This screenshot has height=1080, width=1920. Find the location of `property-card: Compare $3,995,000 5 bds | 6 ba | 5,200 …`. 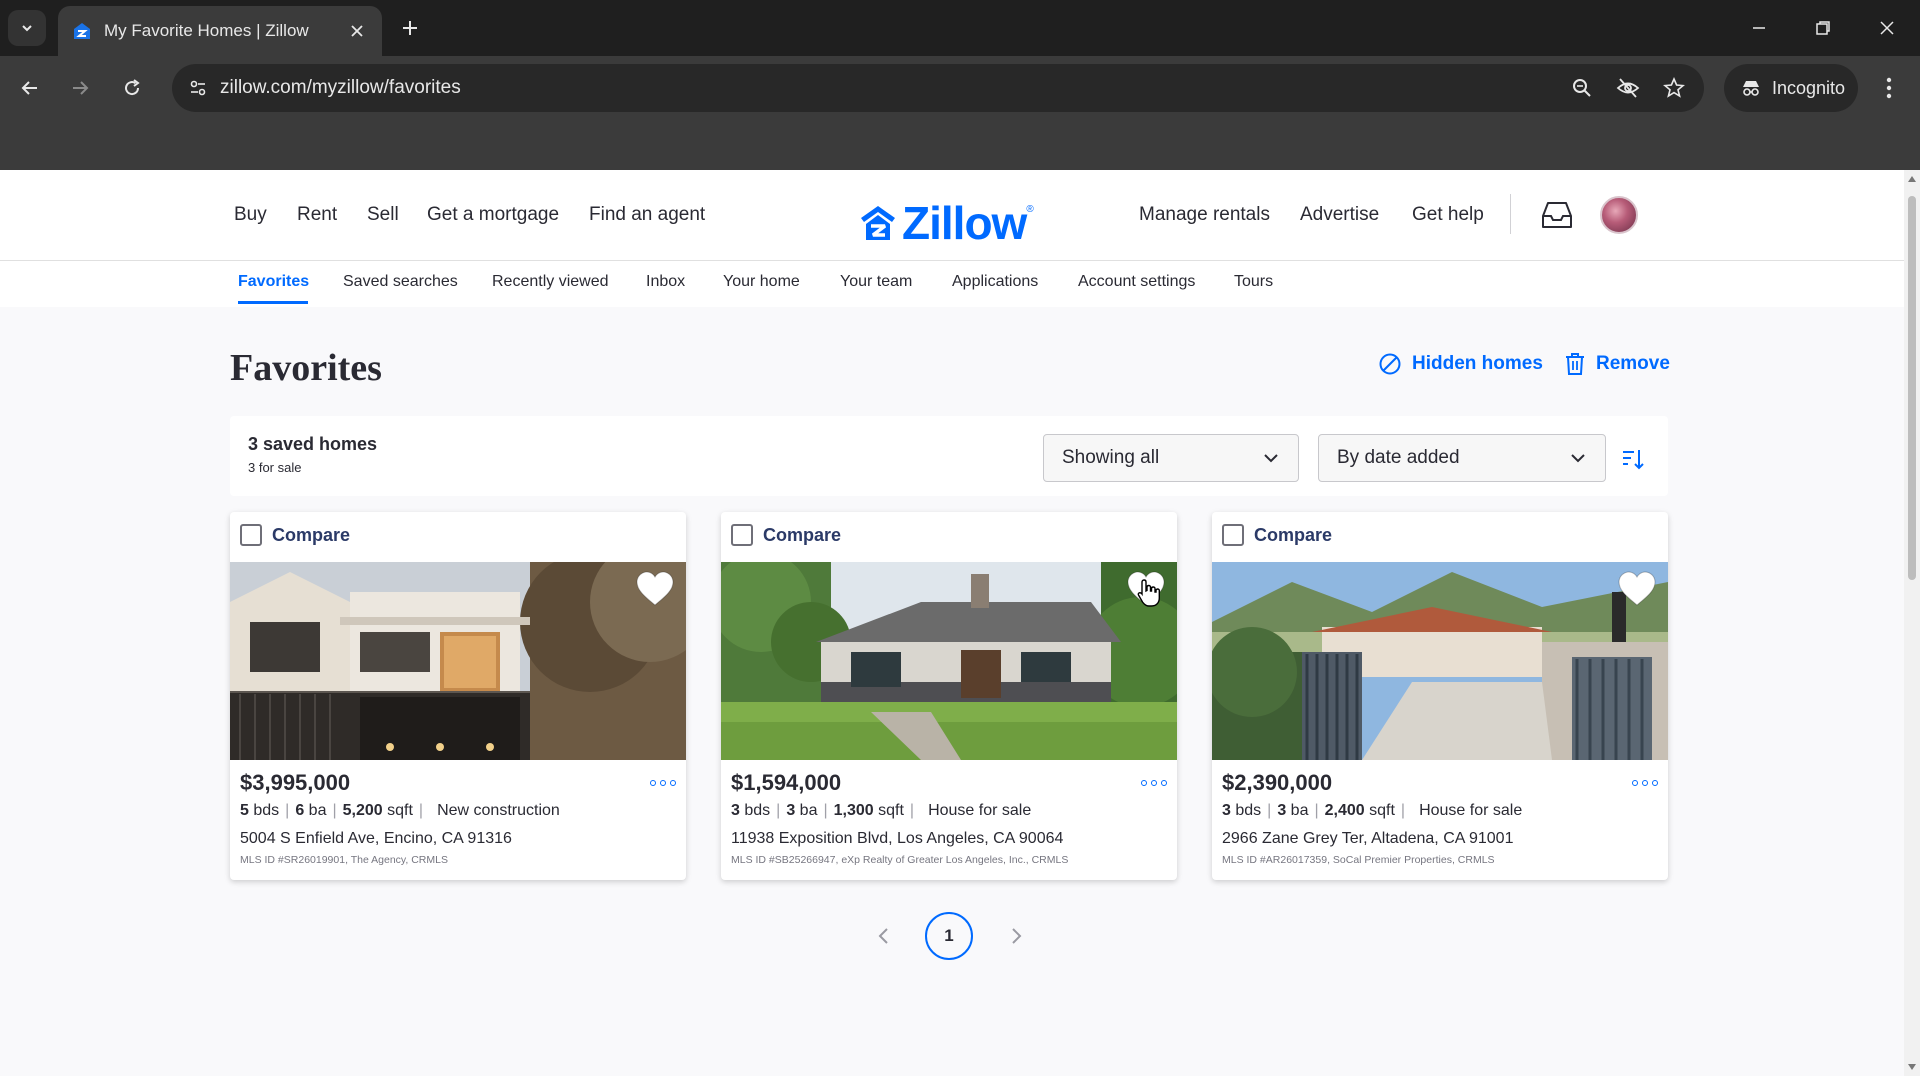

property-card: Compare $3,995,000 5 bds | 6 ba | 5,200 … is located at coordinates (458, 696).